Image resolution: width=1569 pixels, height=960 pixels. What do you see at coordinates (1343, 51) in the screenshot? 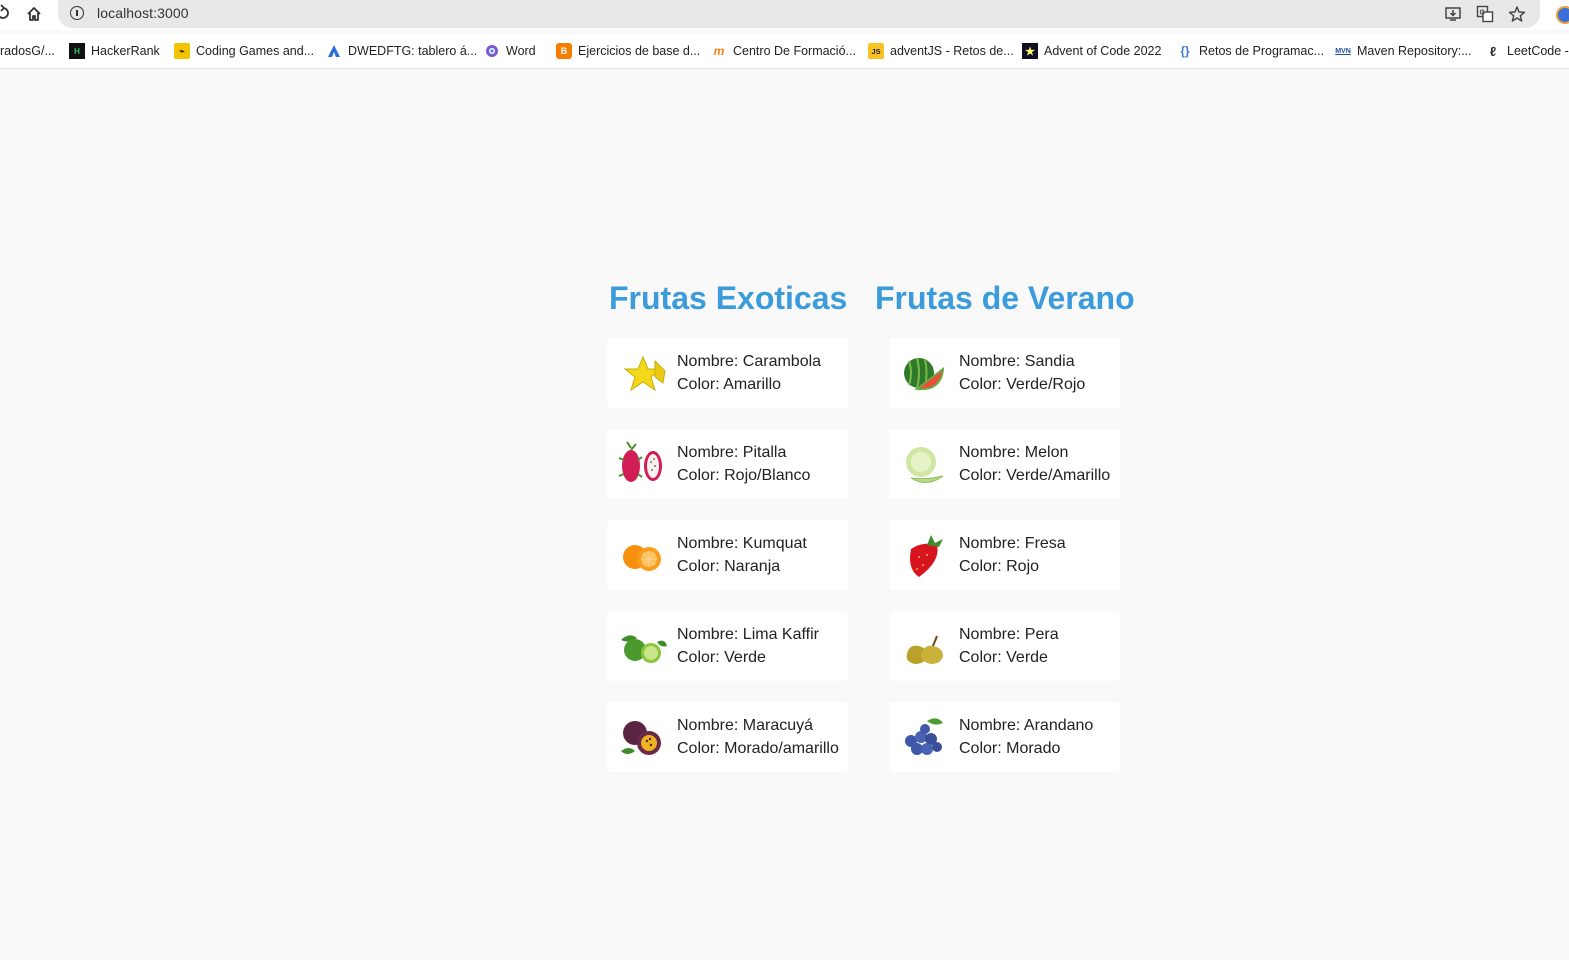
I see `mvn-icon: MVN` at bounding box center [1343, 51].